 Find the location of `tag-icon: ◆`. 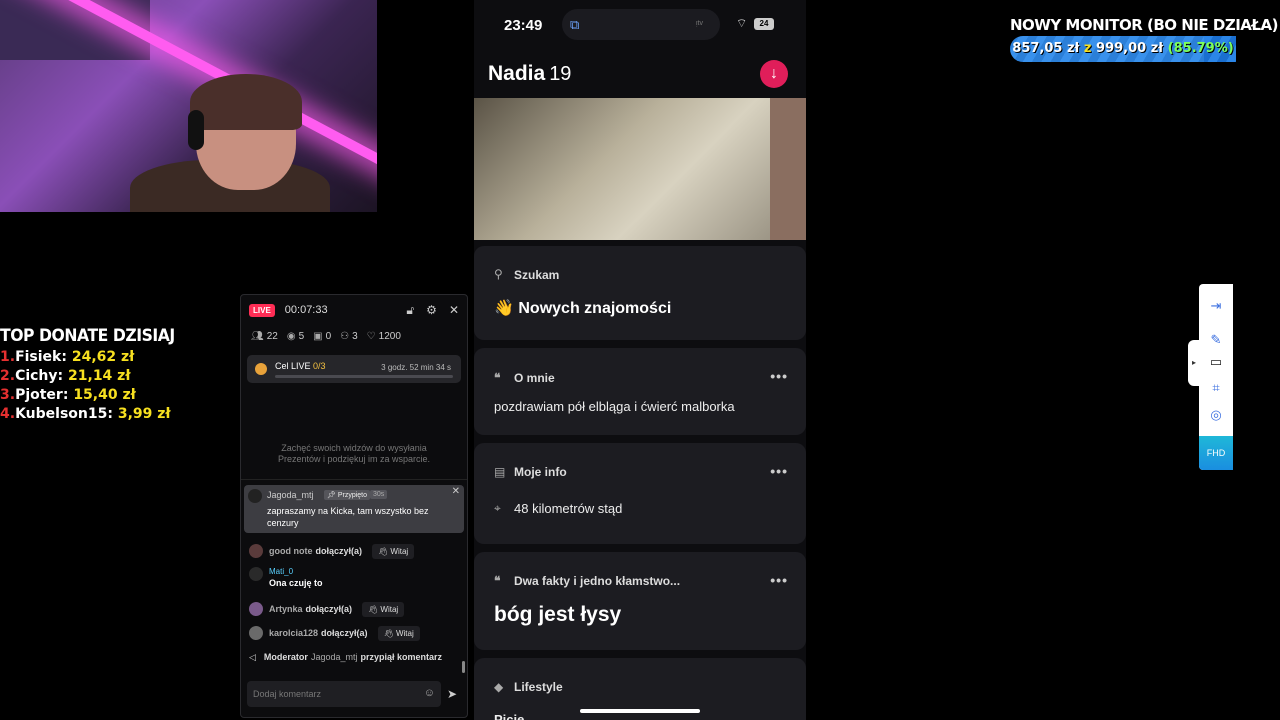

tag-icon: ◆ is located at coordinates (499, 687).